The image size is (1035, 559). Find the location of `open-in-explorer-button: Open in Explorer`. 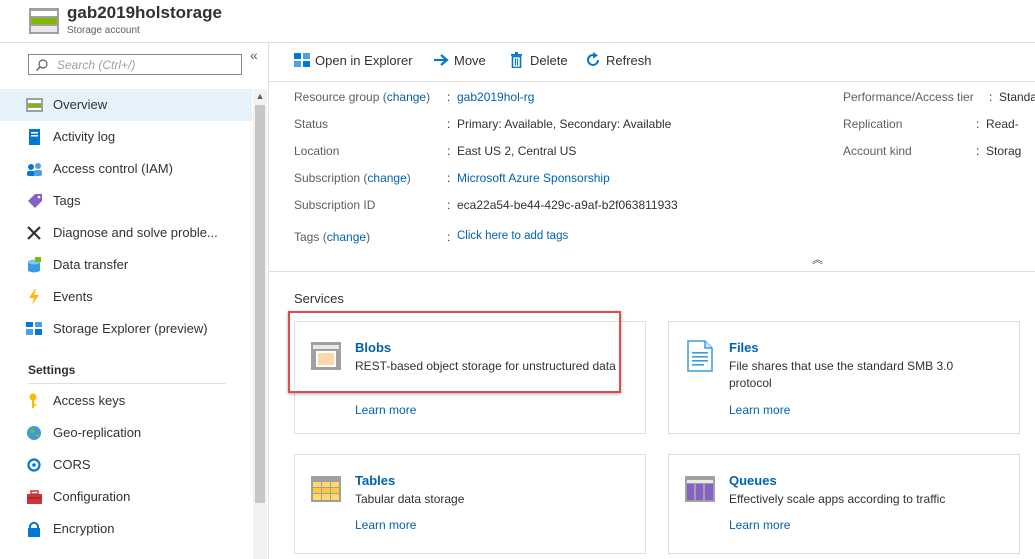

open-in-explorer-button: Open in Explorer is located at coordinates (356, 61).